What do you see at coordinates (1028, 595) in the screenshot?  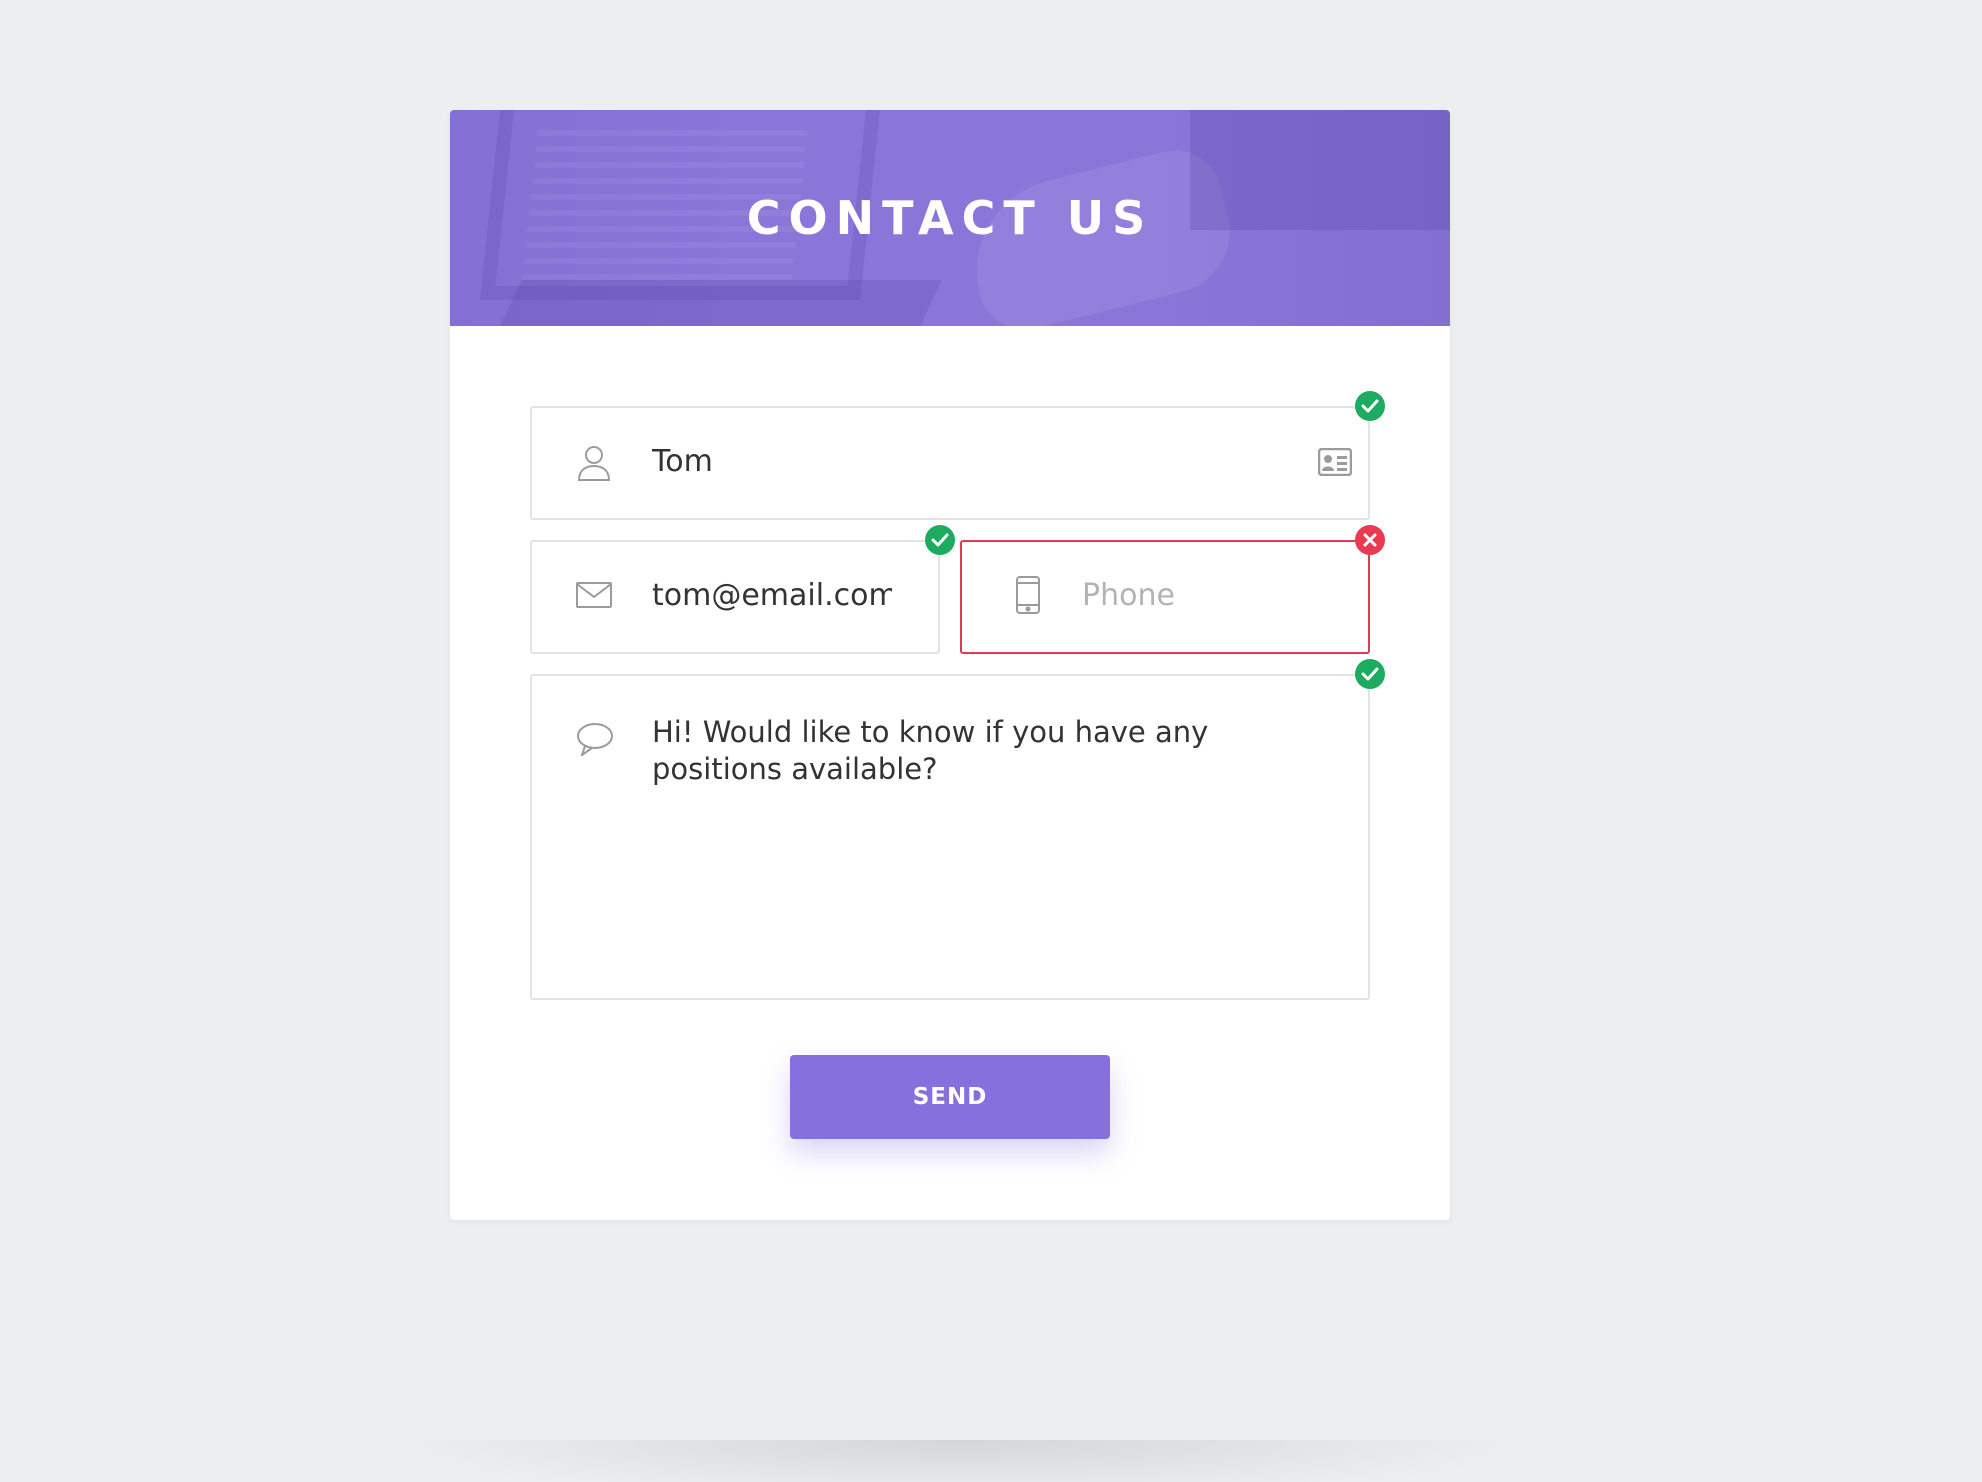 I see `mobile-phone-icon` at bounding box center [1028, 595].